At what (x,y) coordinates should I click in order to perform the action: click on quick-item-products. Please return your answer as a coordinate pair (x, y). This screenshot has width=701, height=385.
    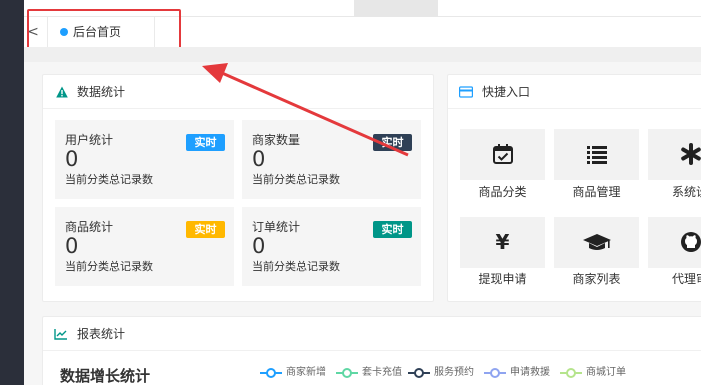
    Looking at the image, I should click on (596, 154).